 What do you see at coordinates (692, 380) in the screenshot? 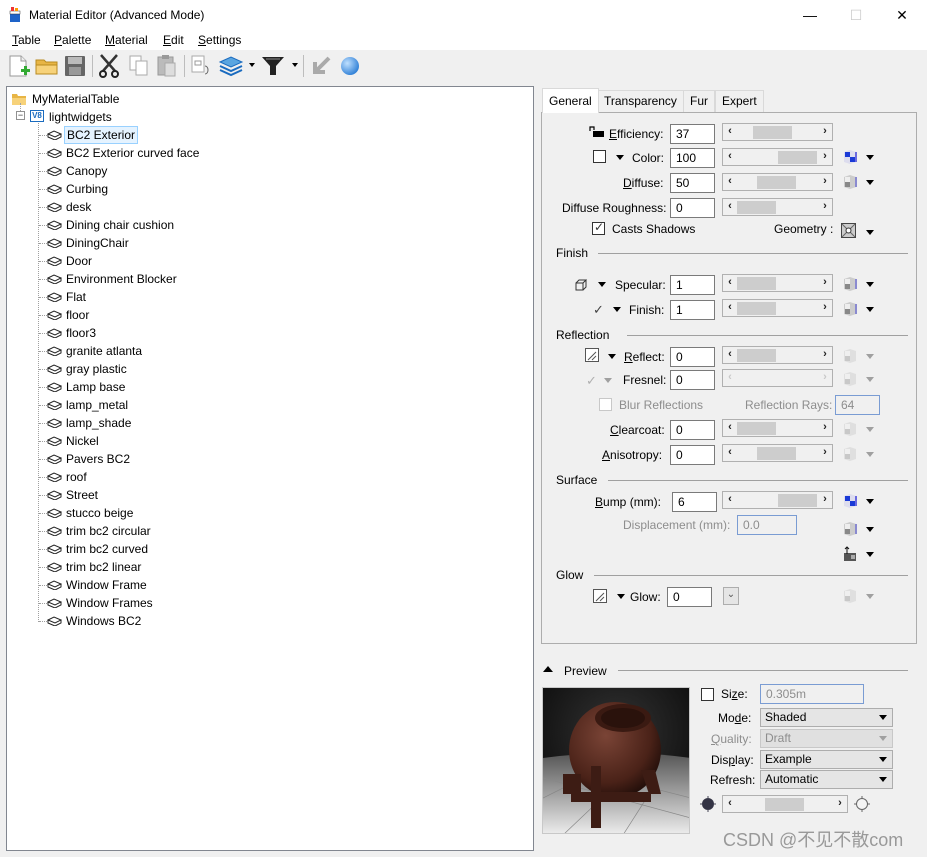
I see `fresnel-field: 0` at bounding box center [692, 380].